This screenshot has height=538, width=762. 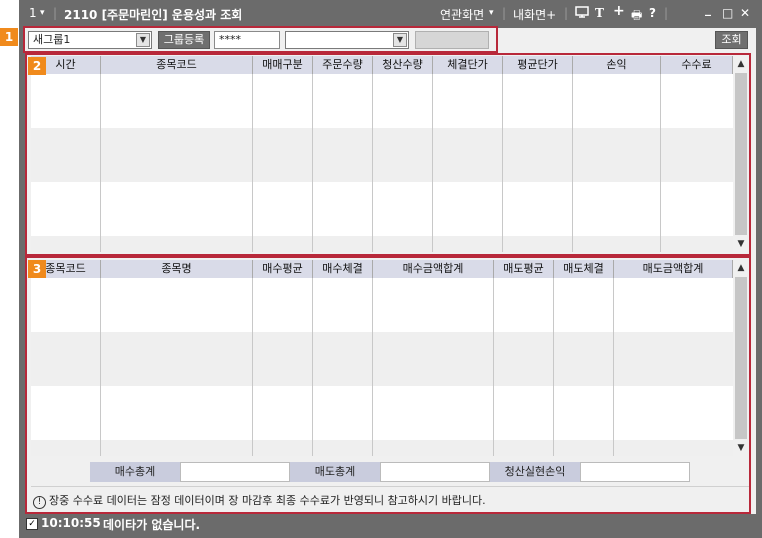 What do you see at coordinates (390, 486) in the screenshot?
I see `divider` at bounding box center [390, 486].